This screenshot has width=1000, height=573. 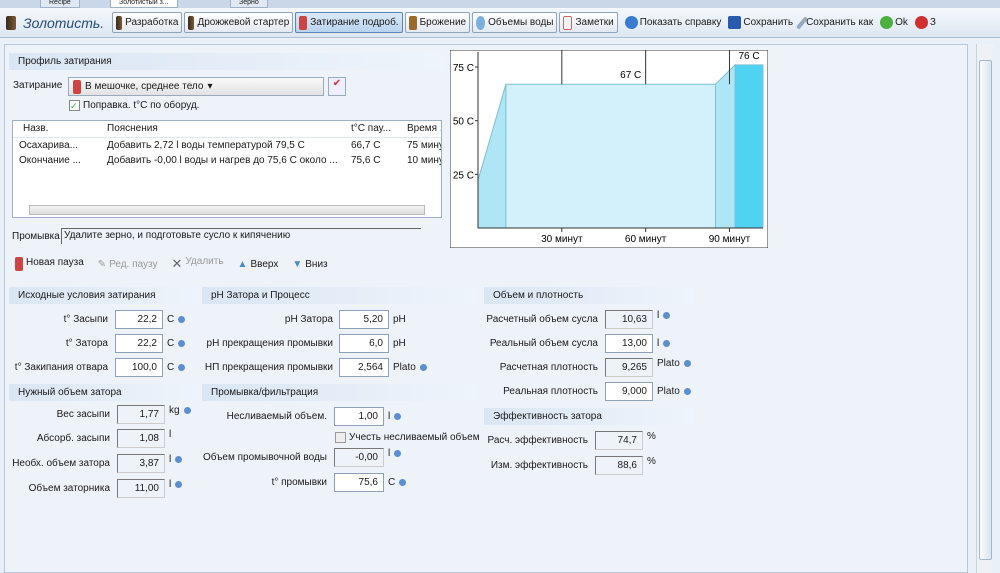 What do you see at coordinates (364, 319) in the screenshot?
I see `ph-field: 5,20` at bounding box center [364, 319].